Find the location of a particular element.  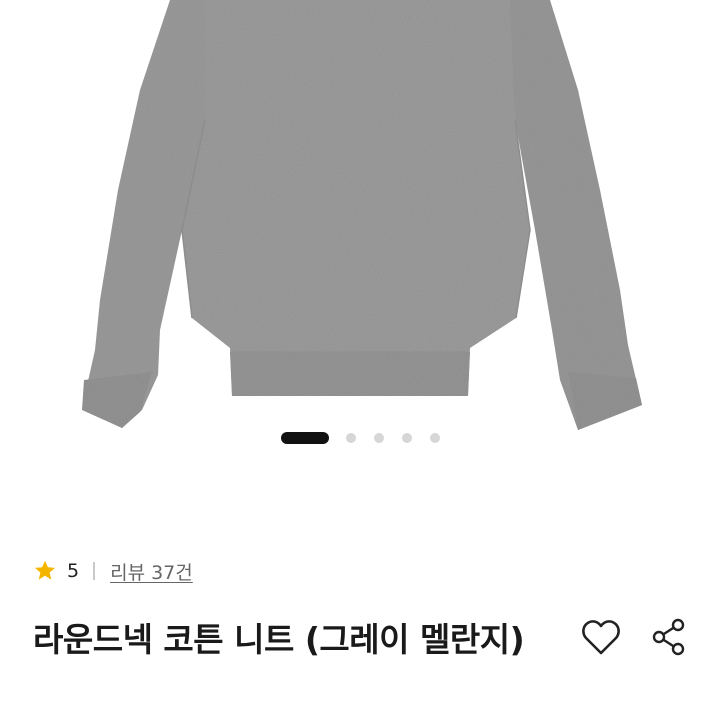

share-icon is located at coordinates (668, 637).